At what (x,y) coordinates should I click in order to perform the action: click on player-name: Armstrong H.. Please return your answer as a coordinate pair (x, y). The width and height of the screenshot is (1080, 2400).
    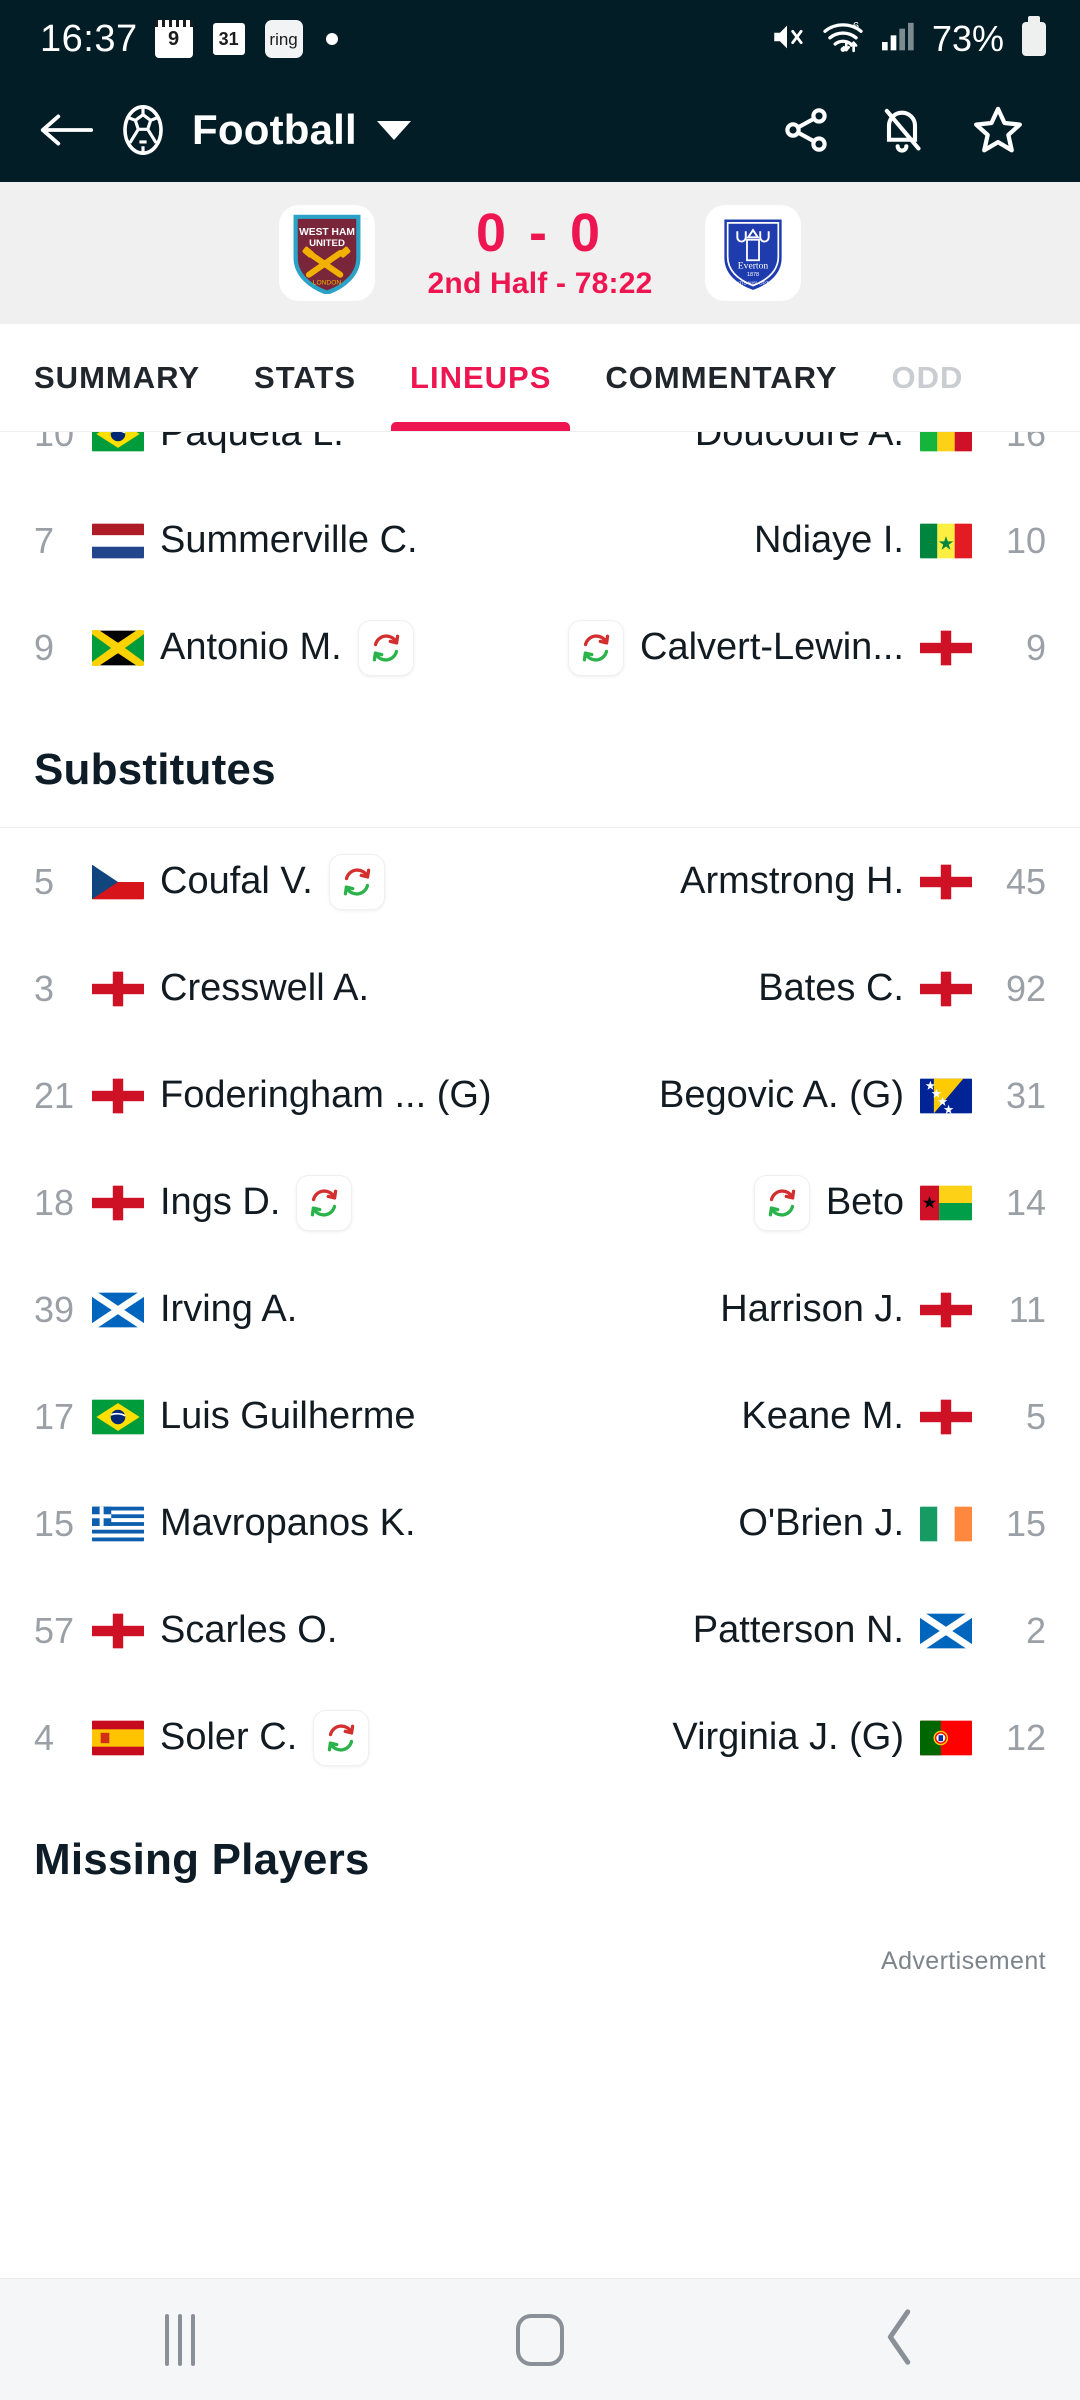
    Looking at the image, I should click on (792, 881).